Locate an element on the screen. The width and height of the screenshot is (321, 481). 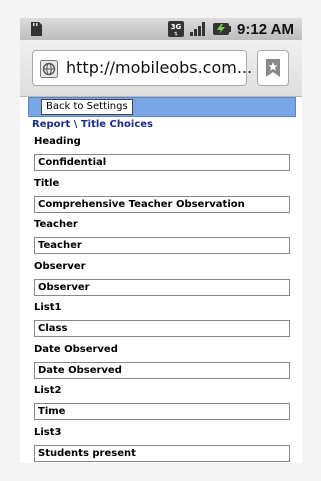
bookmark-icon is located at coordinates (273, 68).